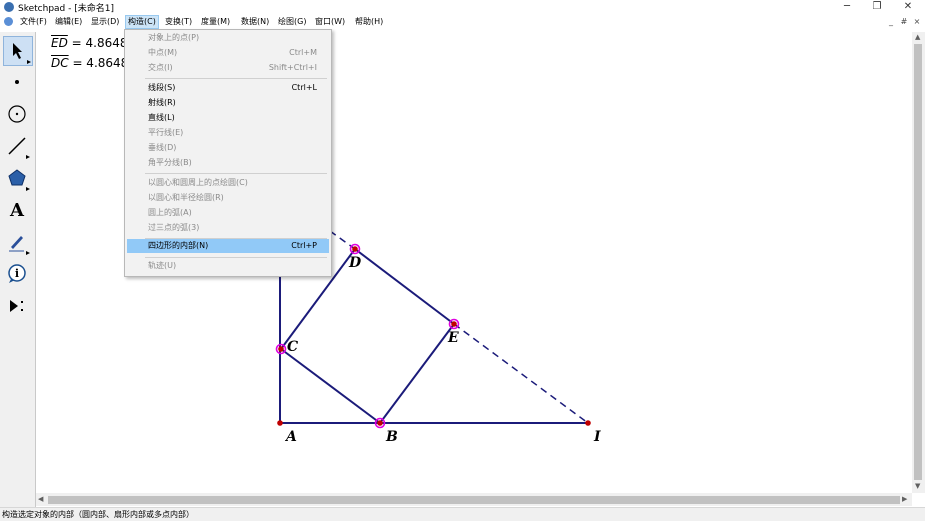 Image resolution: width=925 pixels, height=521 pixels. What do you see at coordinates (228, 88) in the screenshot?
I see `menu-item-segment: 线段(S) Ctrl+L` at bounding box center [228, 88].